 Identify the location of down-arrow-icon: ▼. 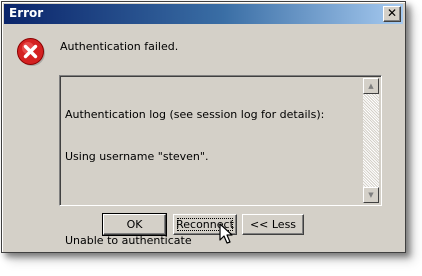
(371, 195).